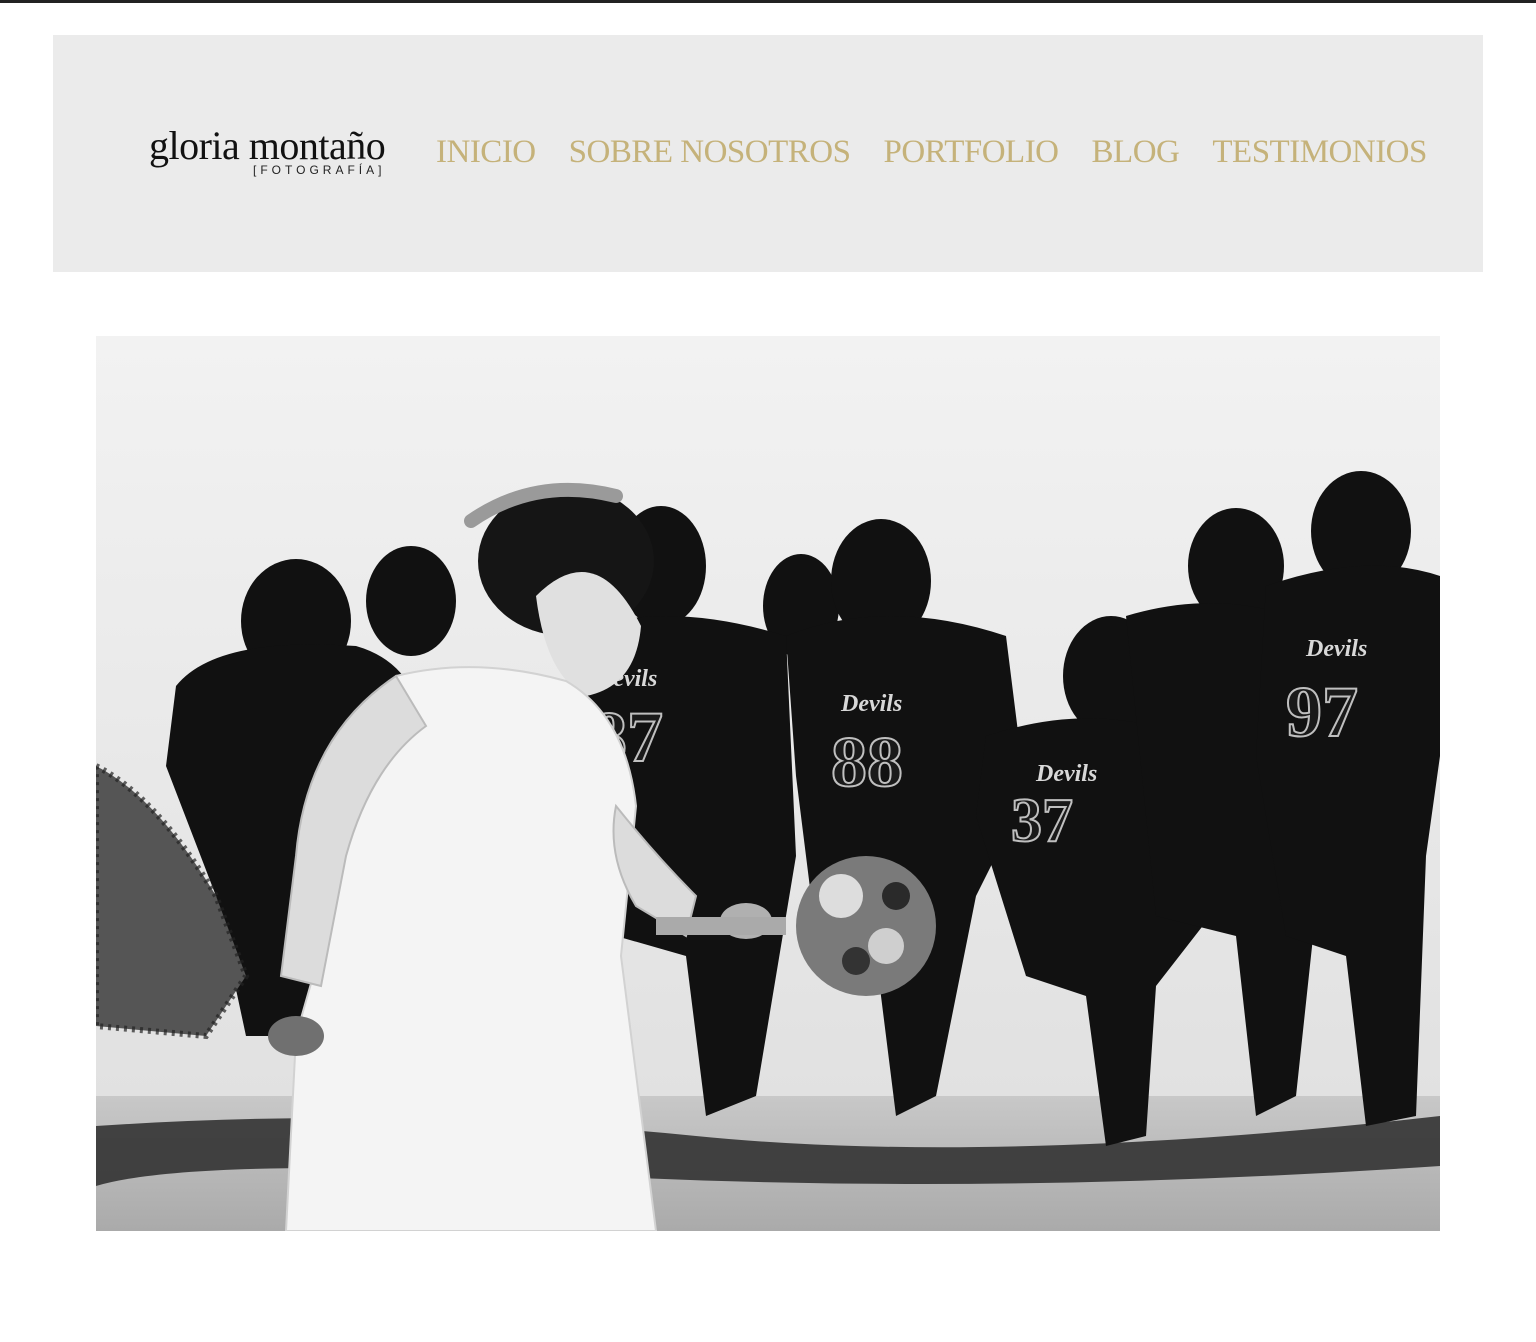 Image resolution: width=1536 pixels, height=1342 pixels. Describe the element at coordinates (710, 152) in the screenshot. I see `nav-item-sobre-nosotros: SOBRE NOSOTROS` at that location.